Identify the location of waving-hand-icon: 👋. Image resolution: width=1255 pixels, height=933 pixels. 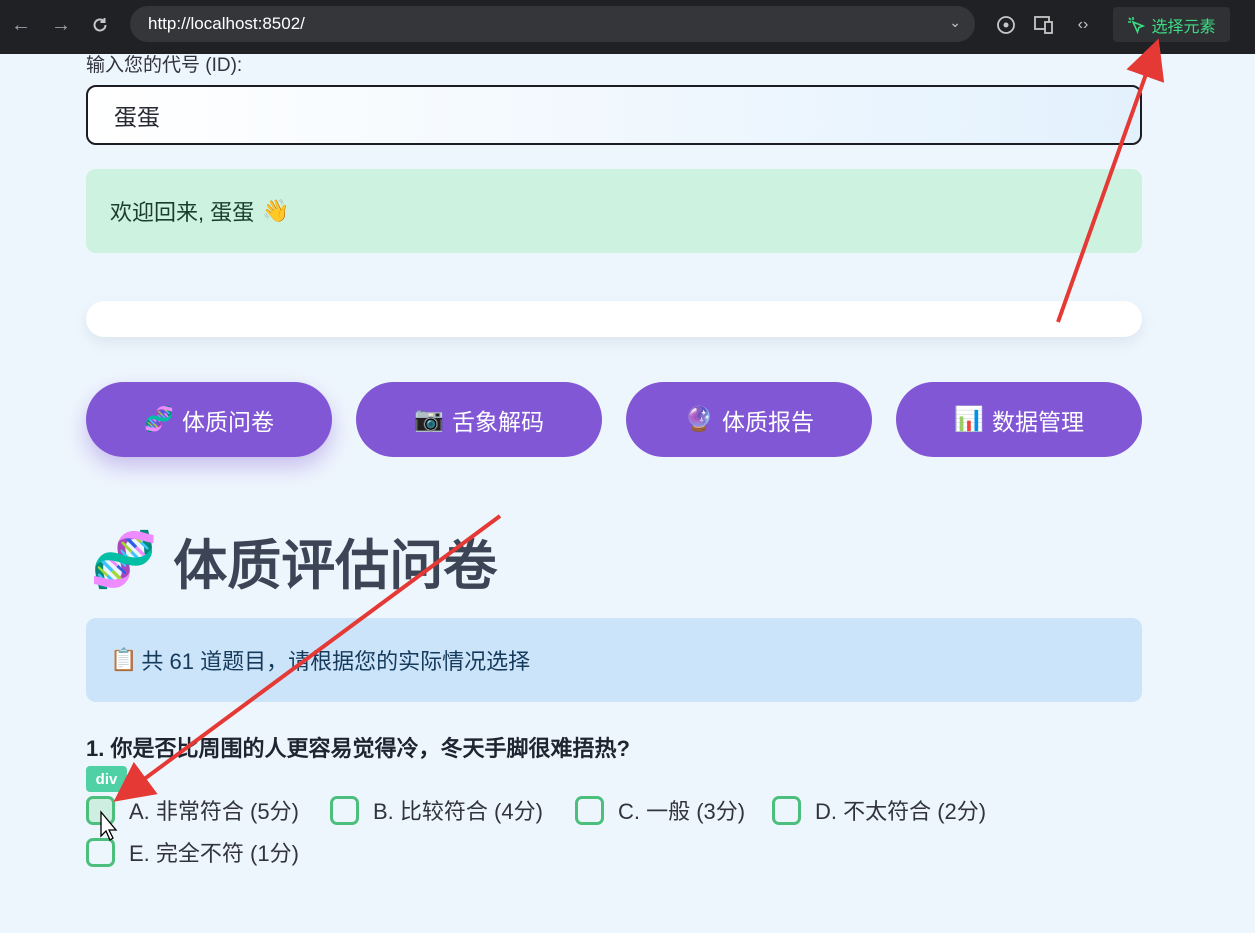
(276, 210).